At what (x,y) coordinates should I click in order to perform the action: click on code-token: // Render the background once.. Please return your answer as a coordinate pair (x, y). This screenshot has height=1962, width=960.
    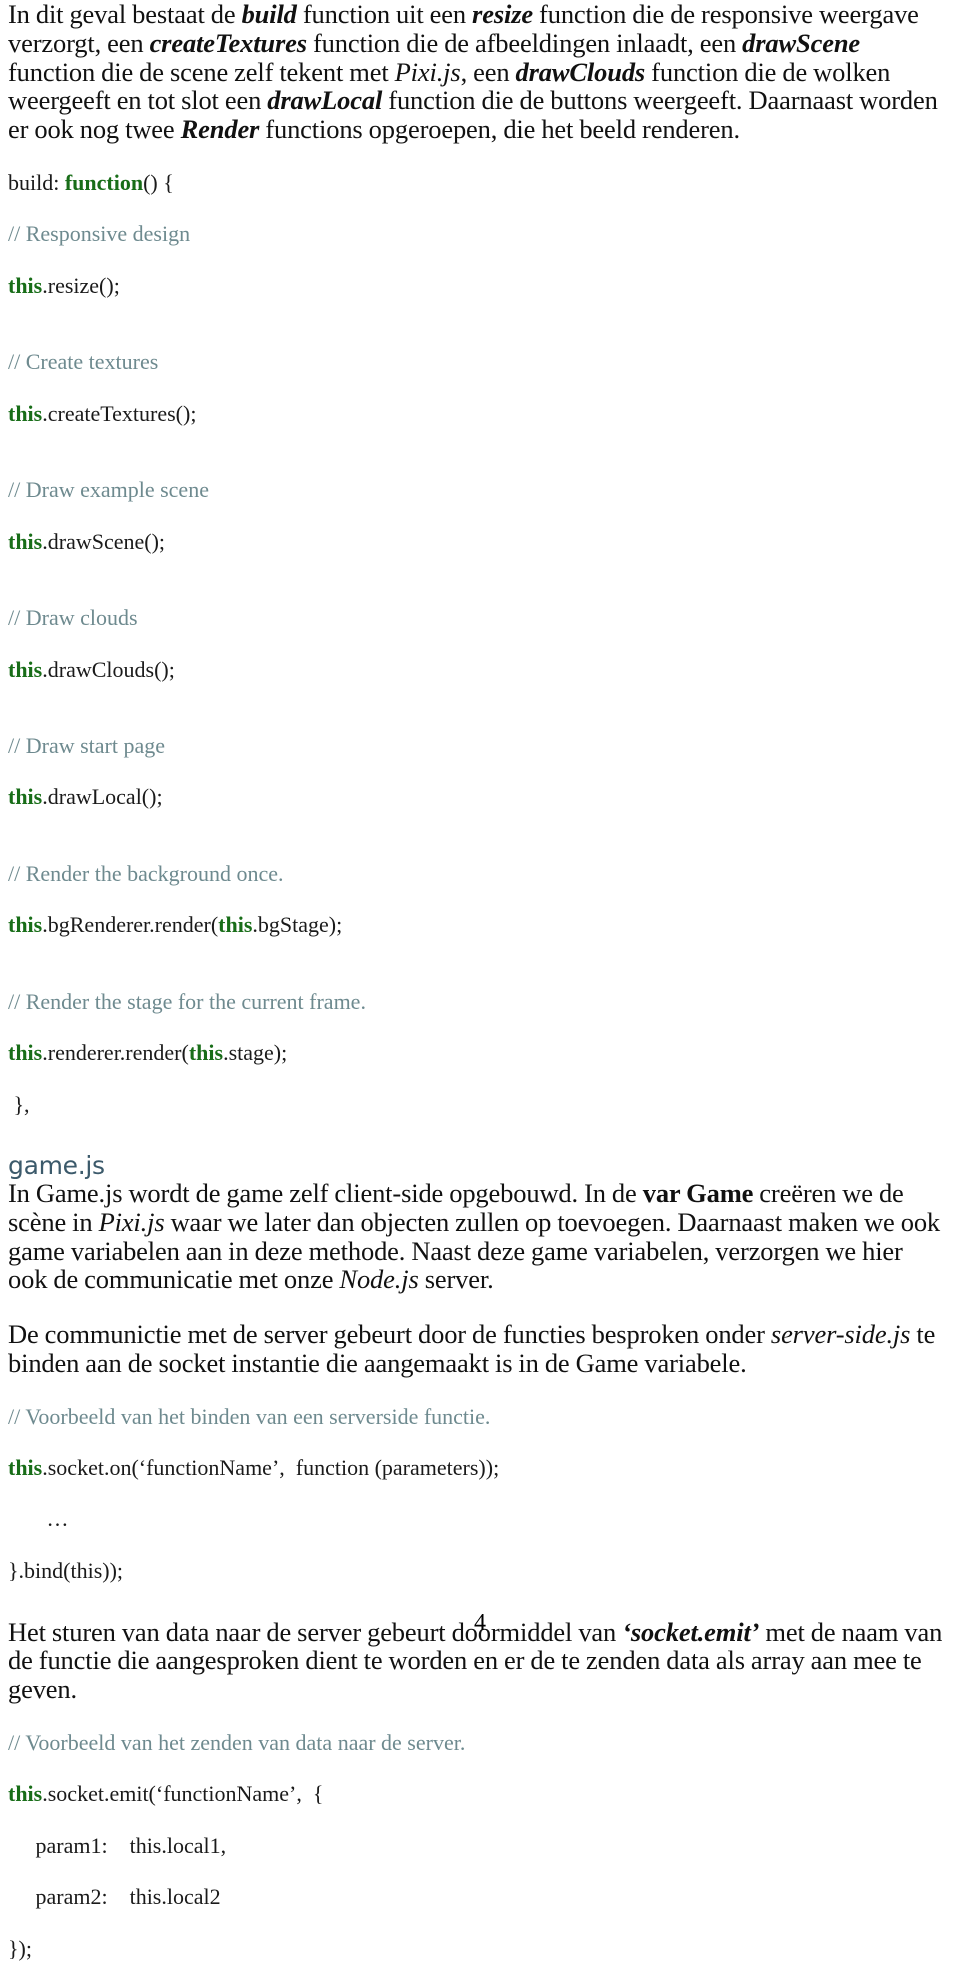
    Looking at the image, I should click on (146, 873).